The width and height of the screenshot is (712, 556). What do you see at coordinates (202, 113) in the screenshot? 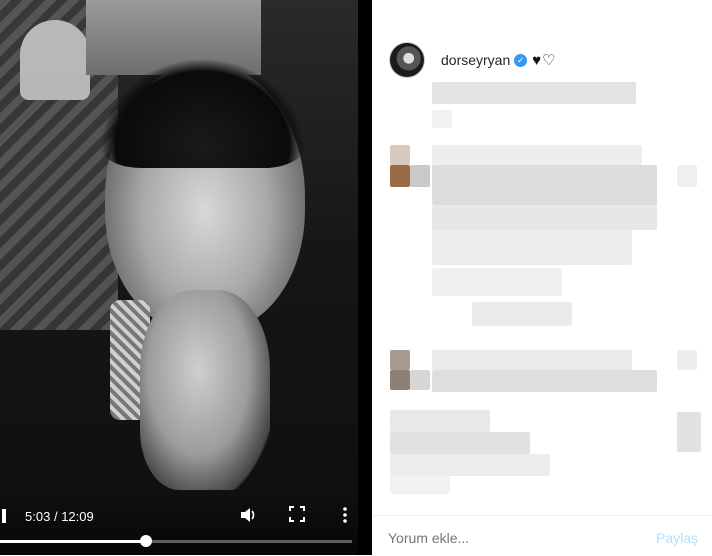
I see `person-hair` at bounding box center [202, 113].